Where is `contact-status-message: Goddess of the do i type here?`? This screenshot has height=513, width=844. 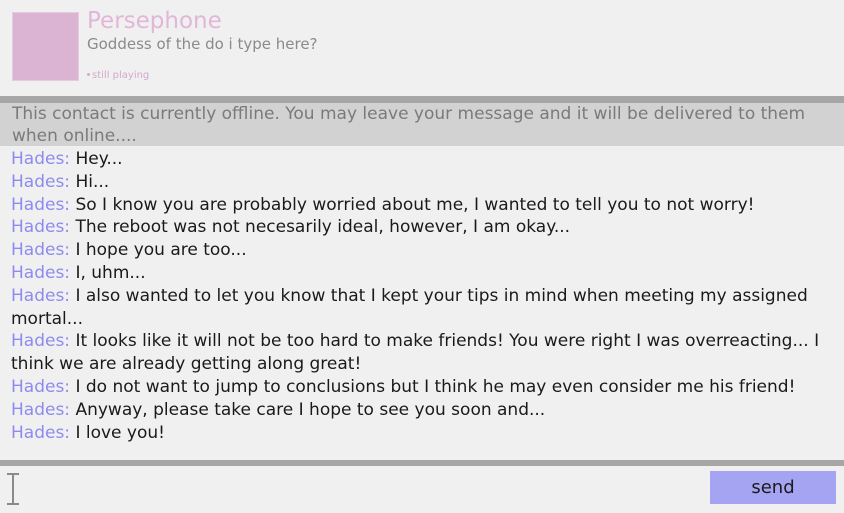
contact-status-message: Goddess of the do i type here? is located at coordinates (202, 44).